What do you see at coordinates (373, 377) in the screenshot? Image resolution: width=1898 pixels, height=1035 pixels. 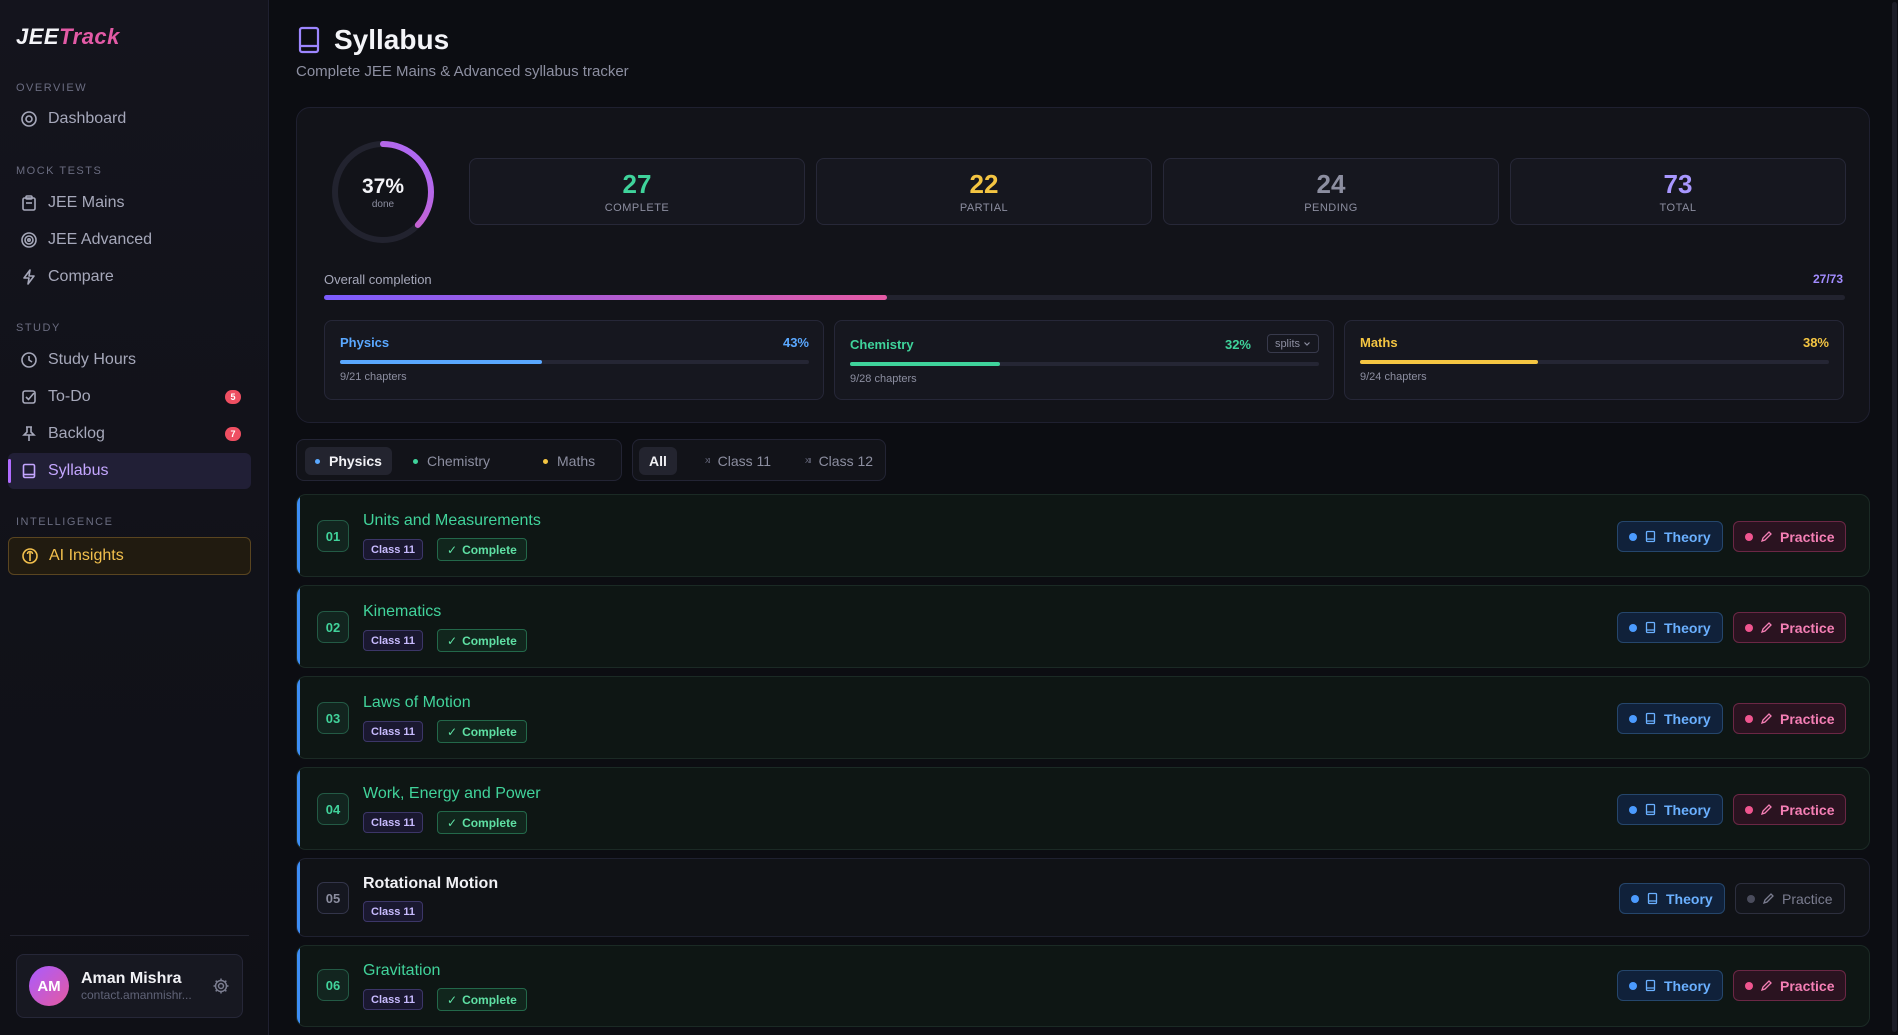 I see `subject-chapters: 9/21 chapters` at bounding box center [373, 377].